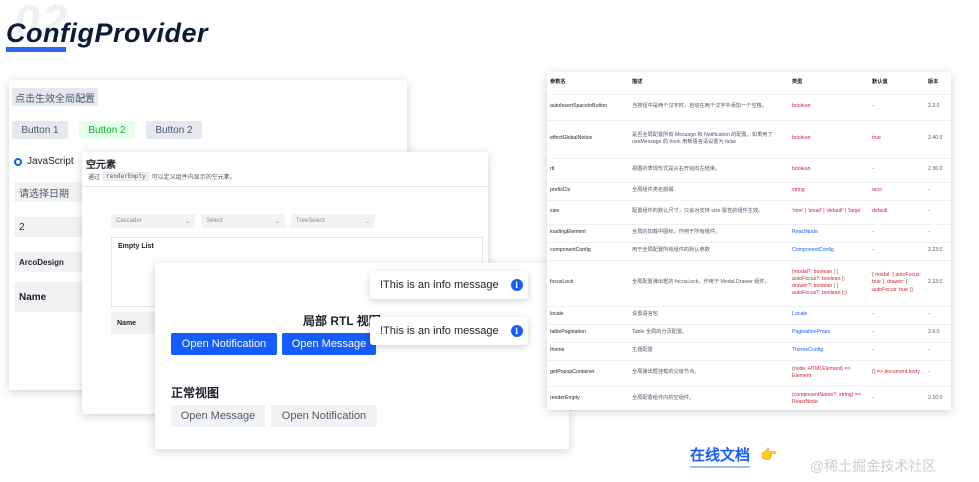 This screenshot has width=979, height=482. I want to click on radio-checked-icon, so click(18, 161).